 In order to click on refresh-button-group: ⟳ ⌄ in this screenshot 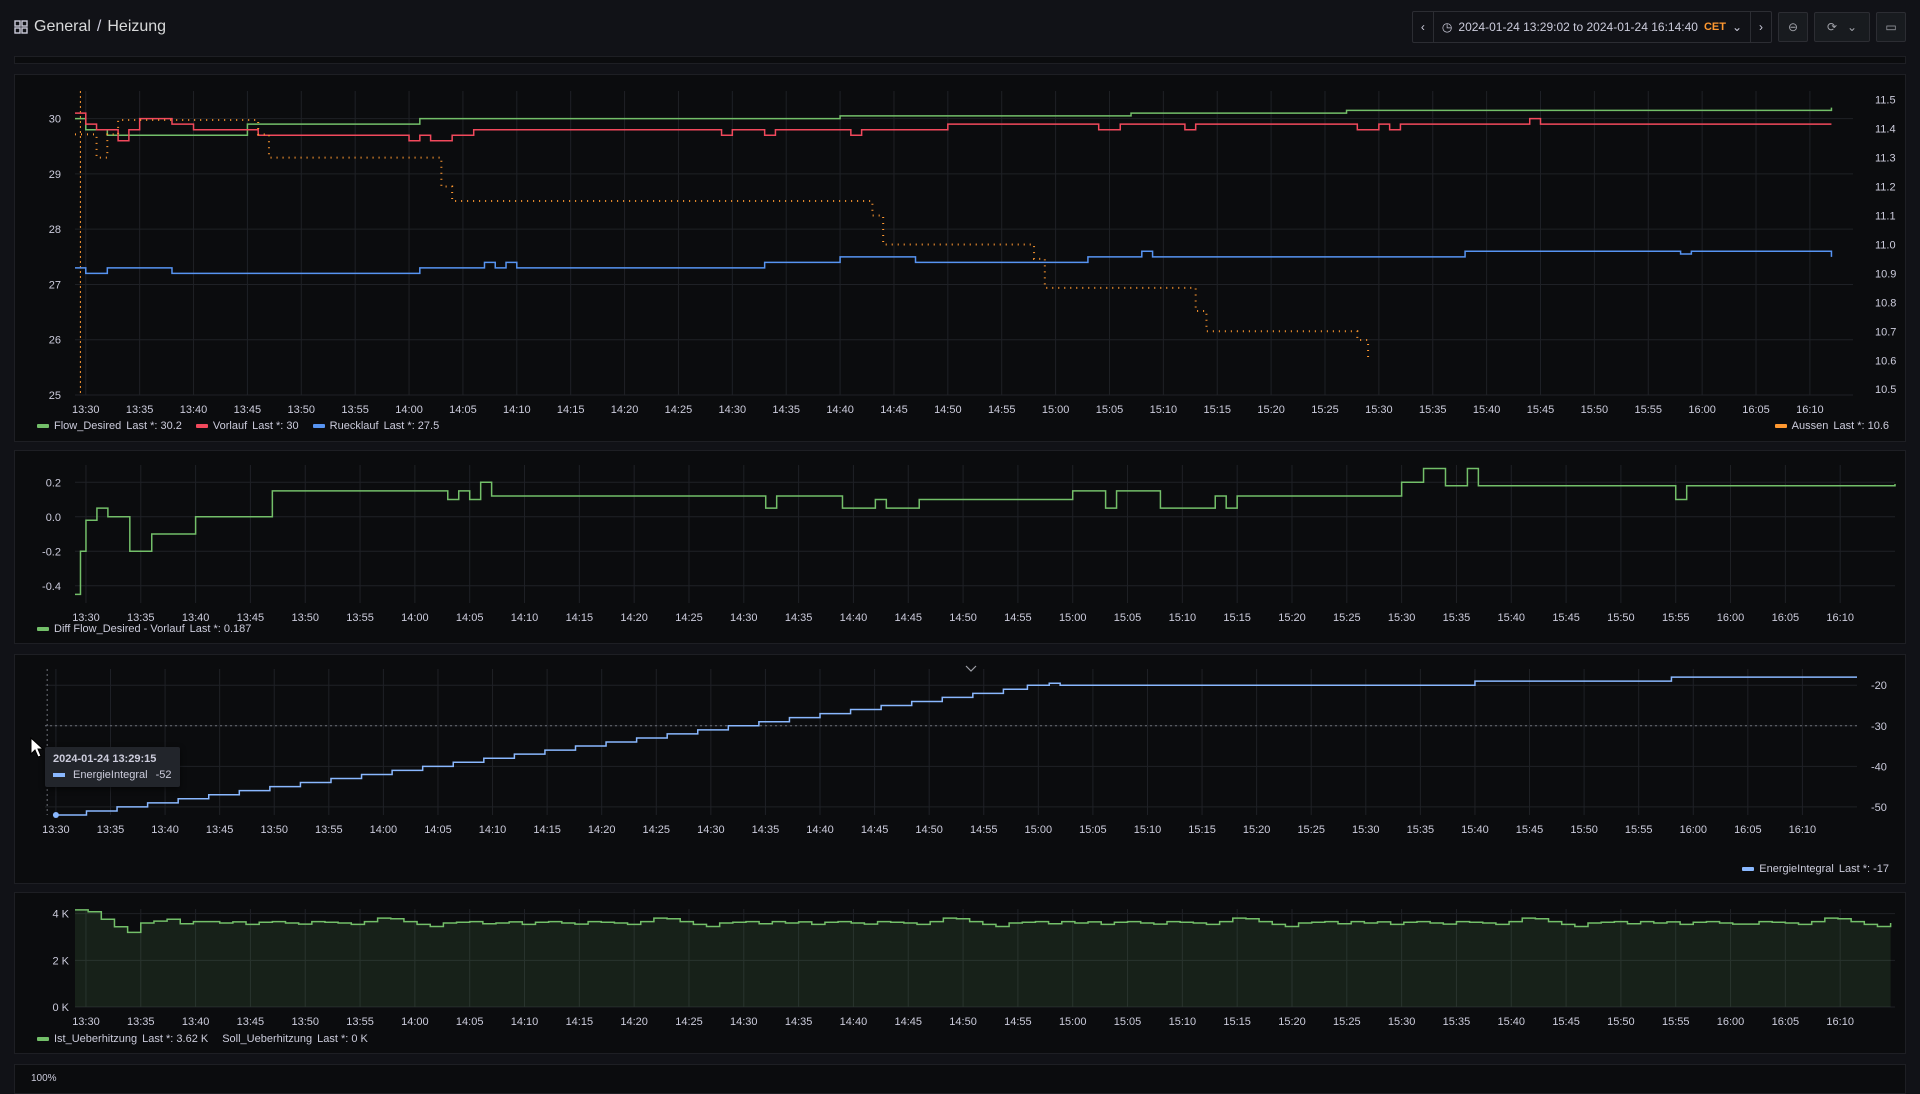, I will do `click(1842, 27)`.